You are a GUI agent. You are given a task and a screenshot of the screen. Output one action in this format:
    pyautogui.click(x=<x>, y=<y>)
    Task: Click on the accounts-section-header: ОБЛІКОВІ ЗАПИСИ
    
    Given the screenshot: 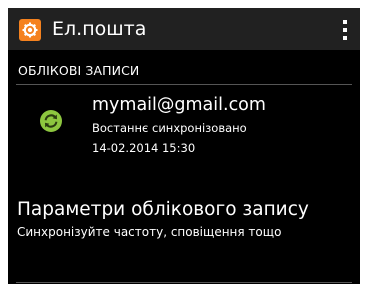 What is the action you would take?
    pyautogui.click(x=79, y=70)
    